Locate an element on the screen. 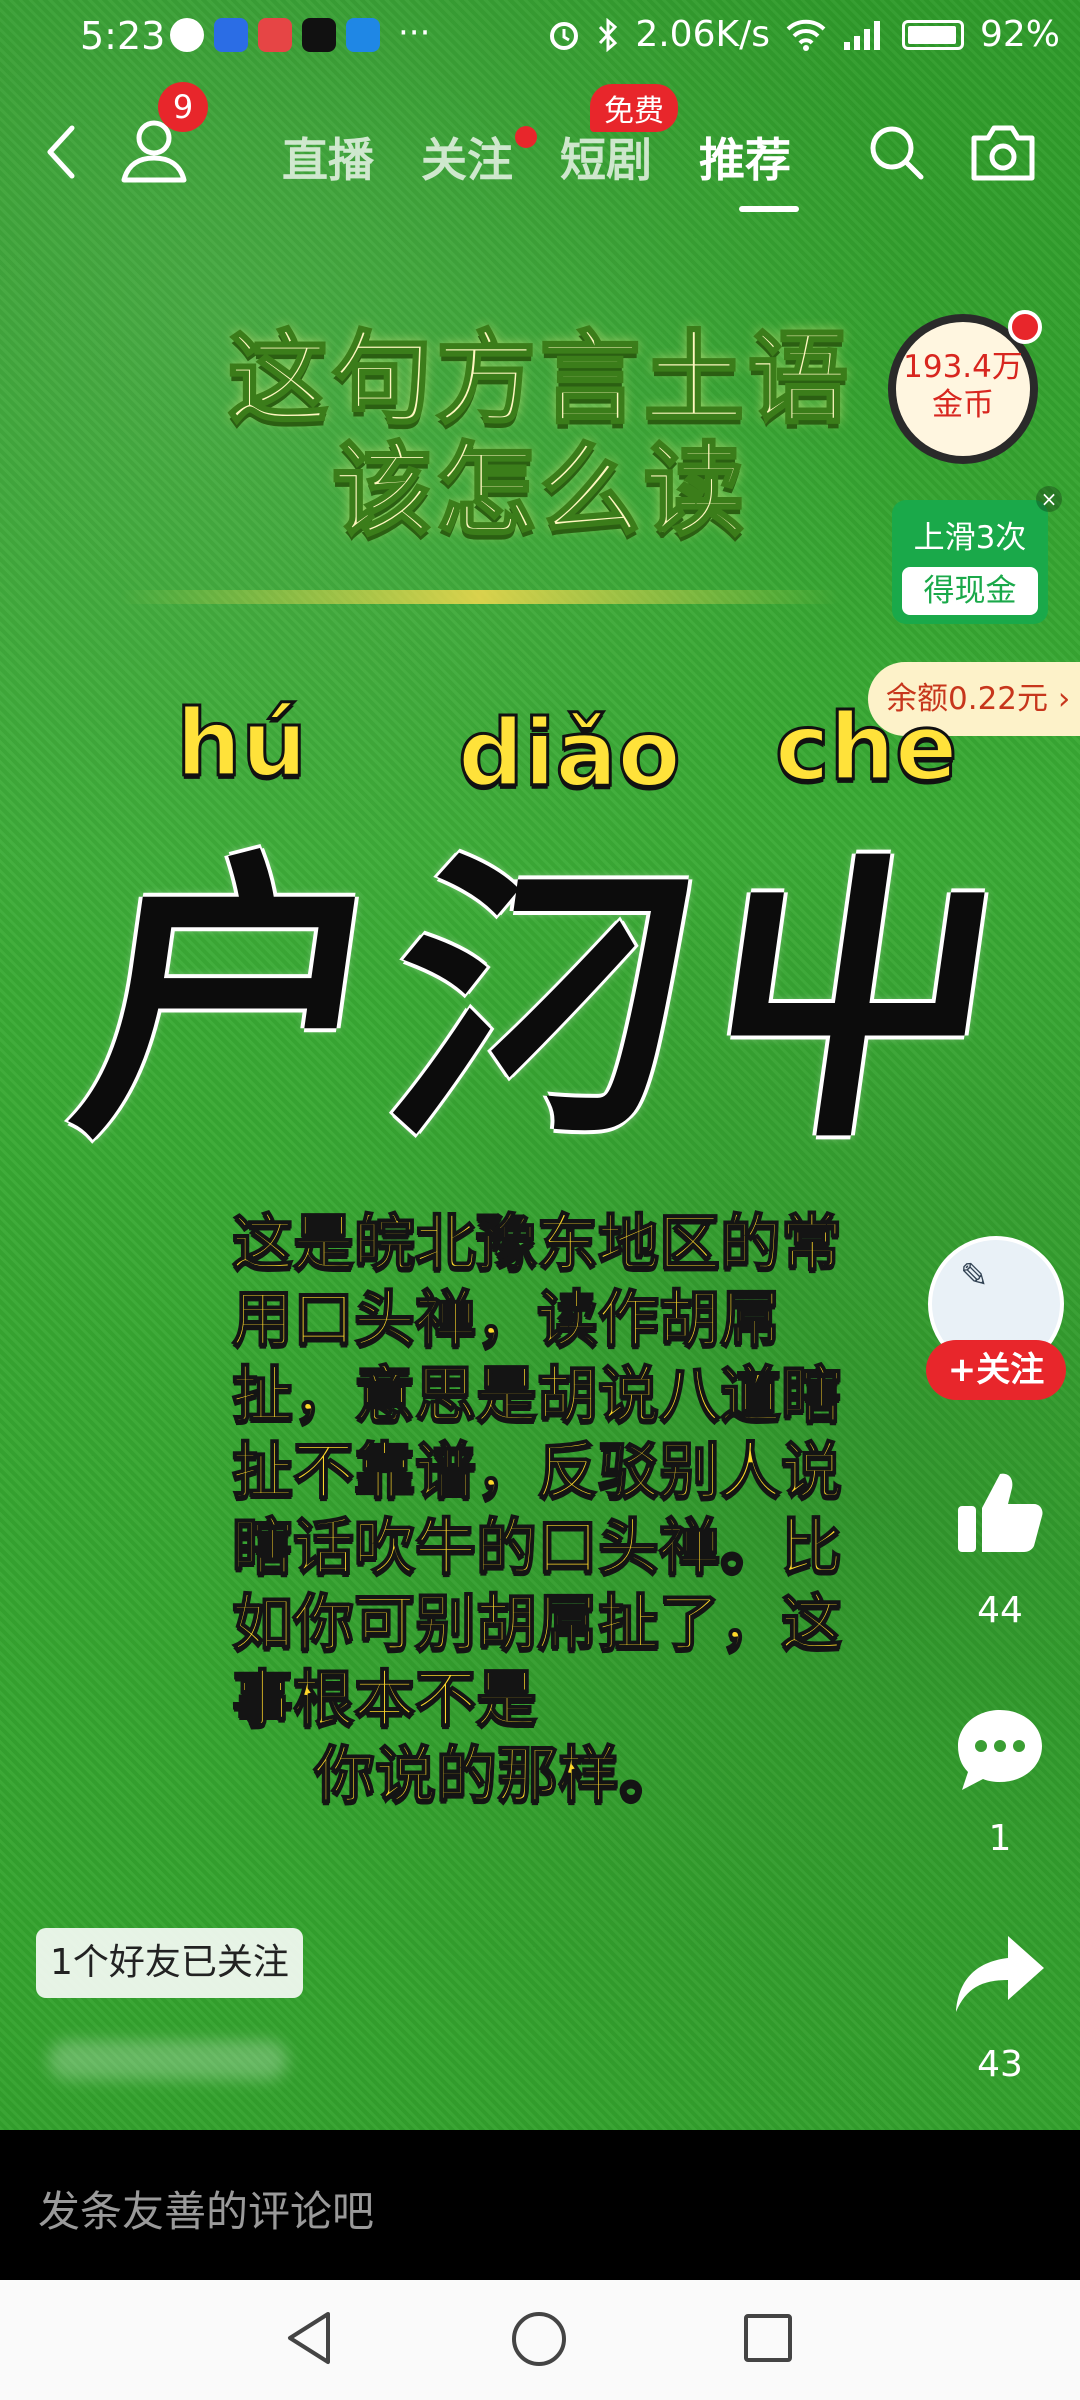 This screenshot has height=2400, width=1080. system-home-icon is located at coordinates (539, 2339).